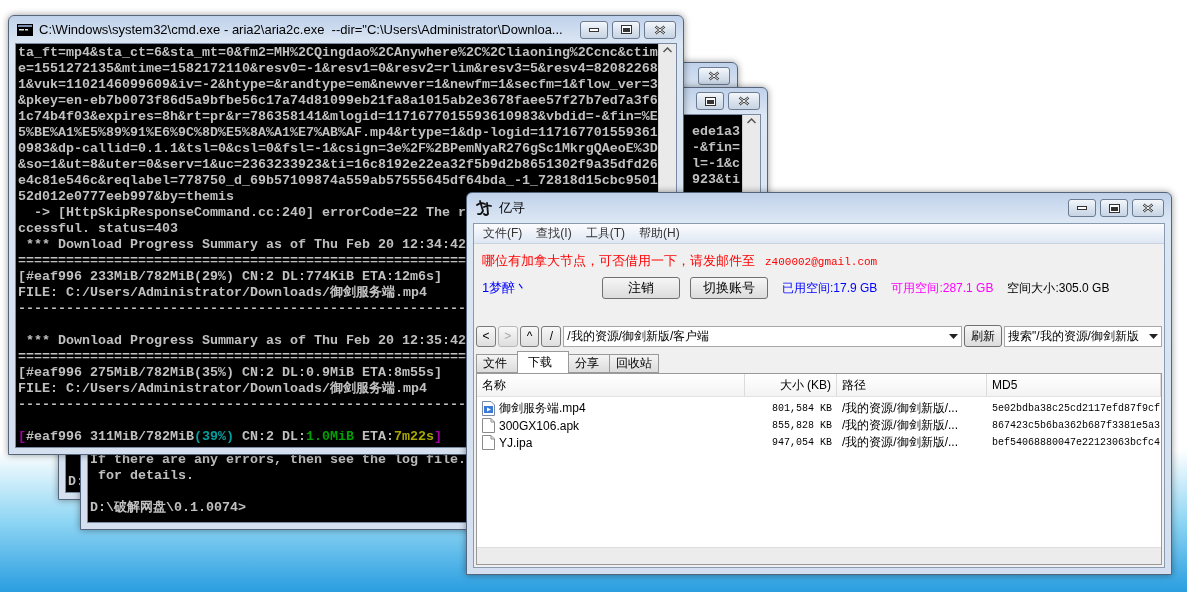  Describe the element at coordinates (942, 288) in the screenshot. I see `storage-info: 可用空间:287.1 GB` at that location.